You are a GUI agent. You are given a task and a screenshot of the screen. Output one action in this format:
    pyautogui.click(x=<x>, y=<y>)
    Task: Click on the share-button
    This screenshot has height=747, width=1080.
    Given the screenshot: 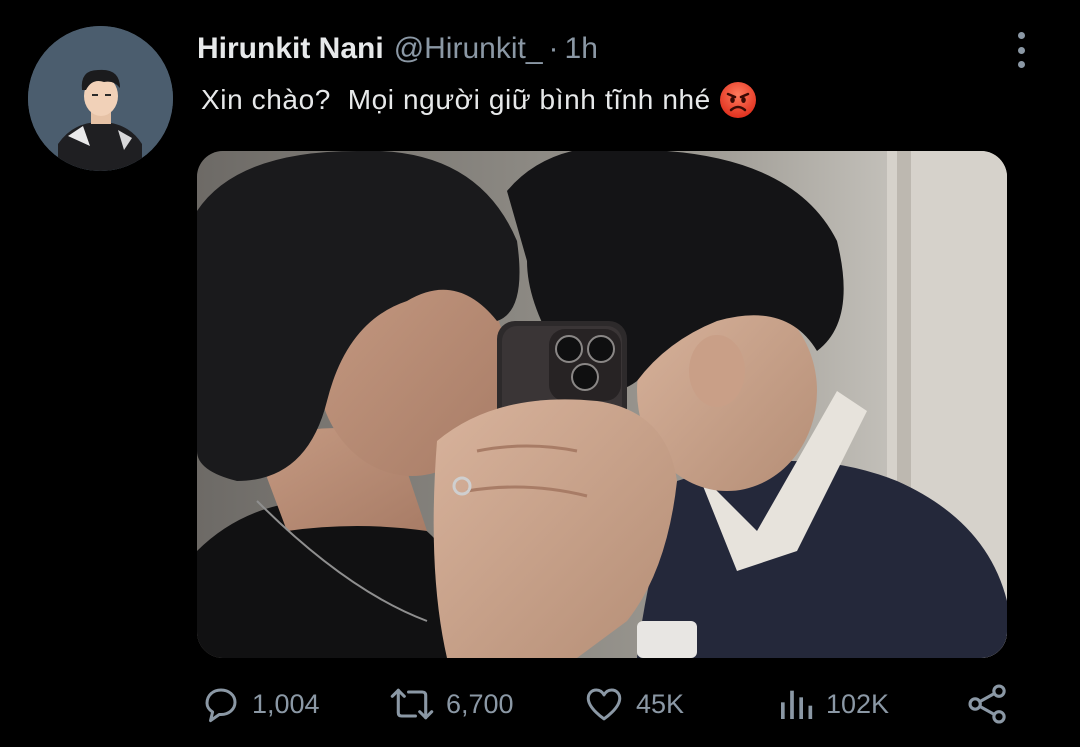 What is the action you would take?
    pyautogui.click(x=988, y=704)
    